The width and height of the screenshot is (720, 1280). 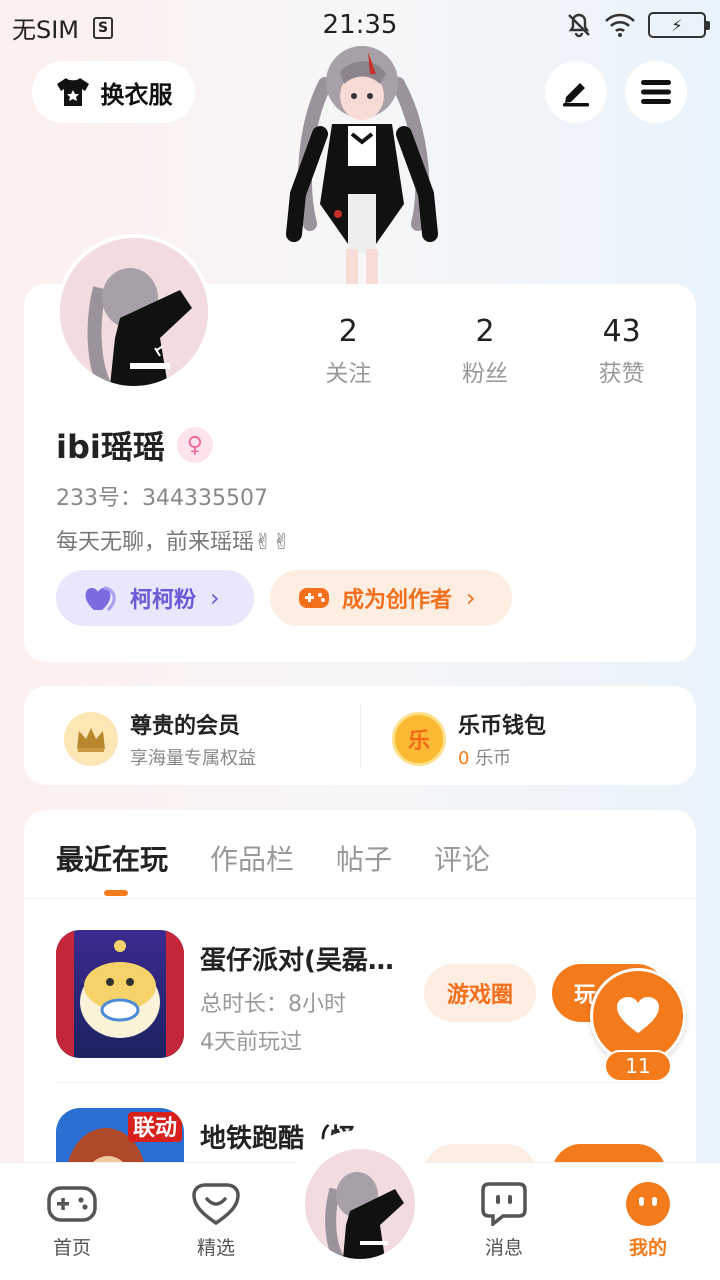 I want to click on game-row: 蛋仔派对(吴磊… 总时长：8小时 4天前玩过 游戏圈 玩, so click(x=361, y=995).